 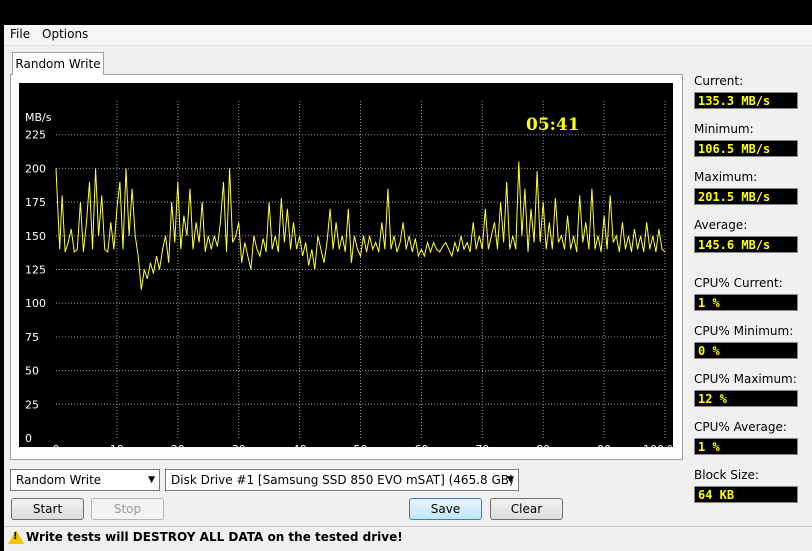 I want to click on y-tick-label: 200, so click(x=35, y=168).